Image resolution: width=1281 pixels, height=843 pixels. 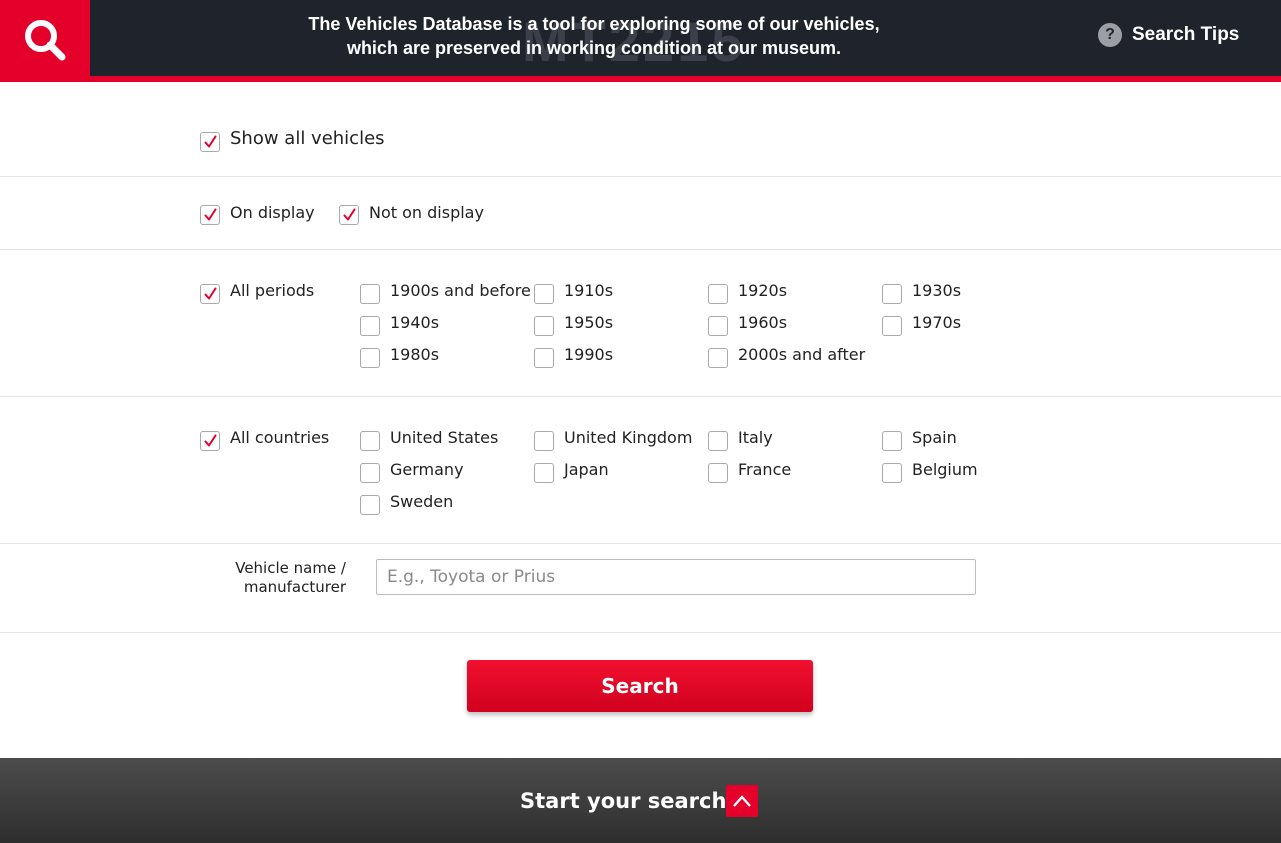 I want to click on search-button: Search, so click(x=640, y=686).